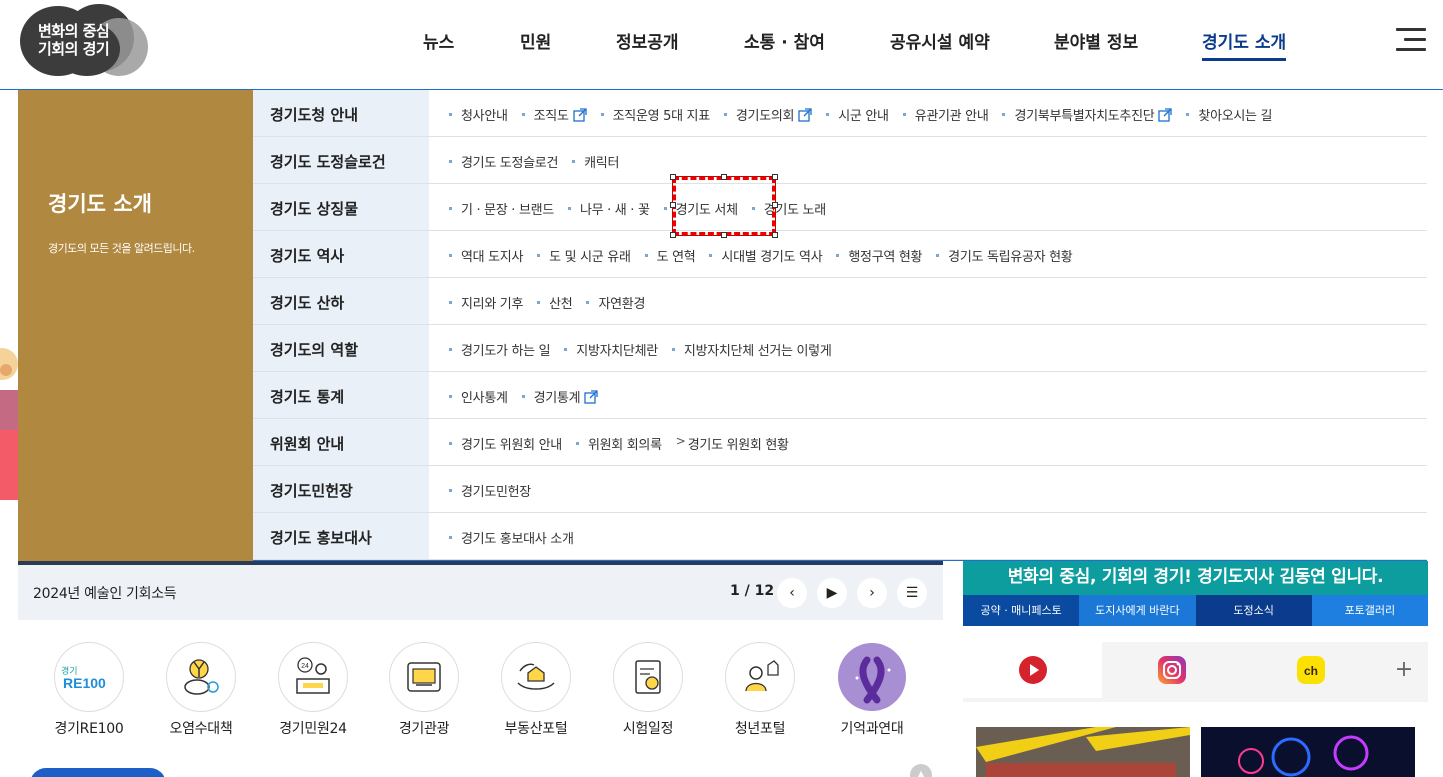 The height and width of the screenshot is (777, 1443). What do you see at coordinates (648, 690) in the screenshot?
I see `quick-link: 시험일정` at bounding box center [648, 690].